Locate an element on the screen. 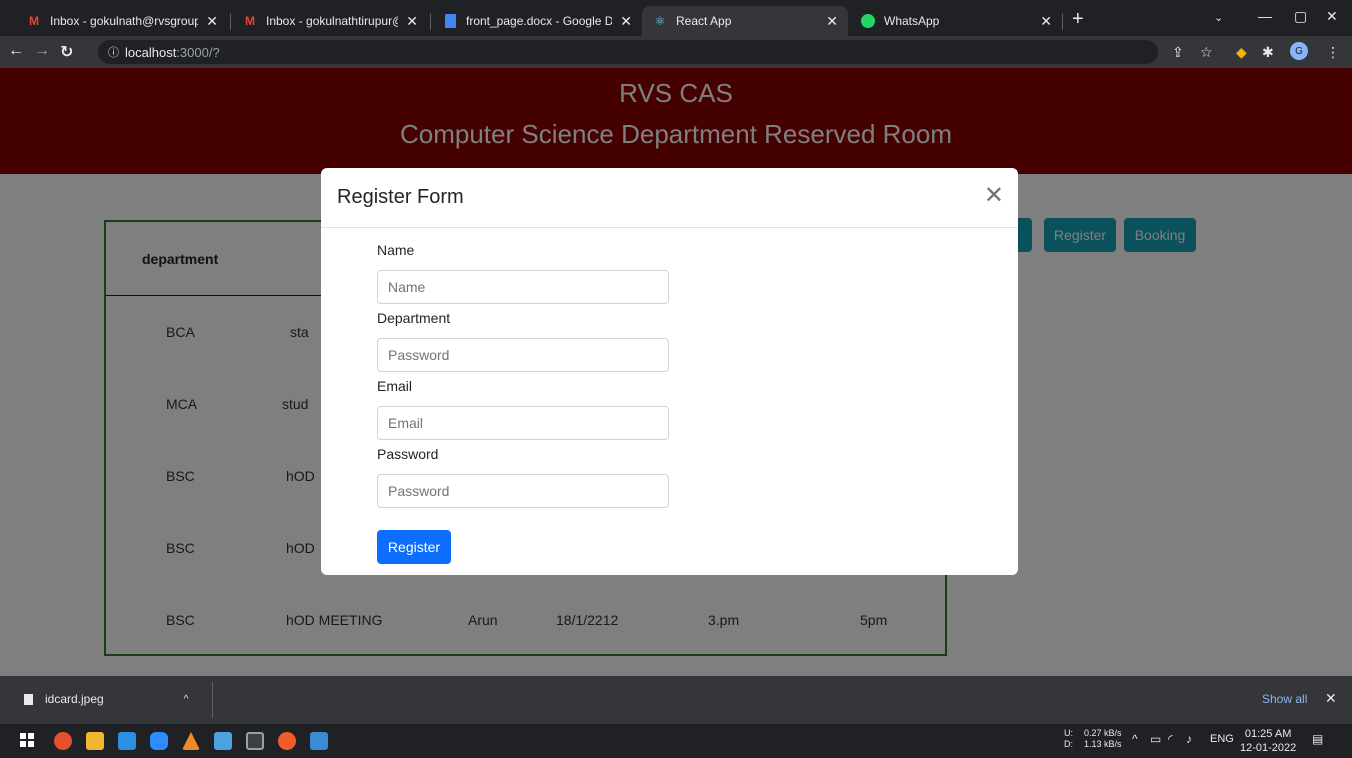 The height and width of the screenshot is (758, 1352). postman-icon is located at coordinates (287, 741).